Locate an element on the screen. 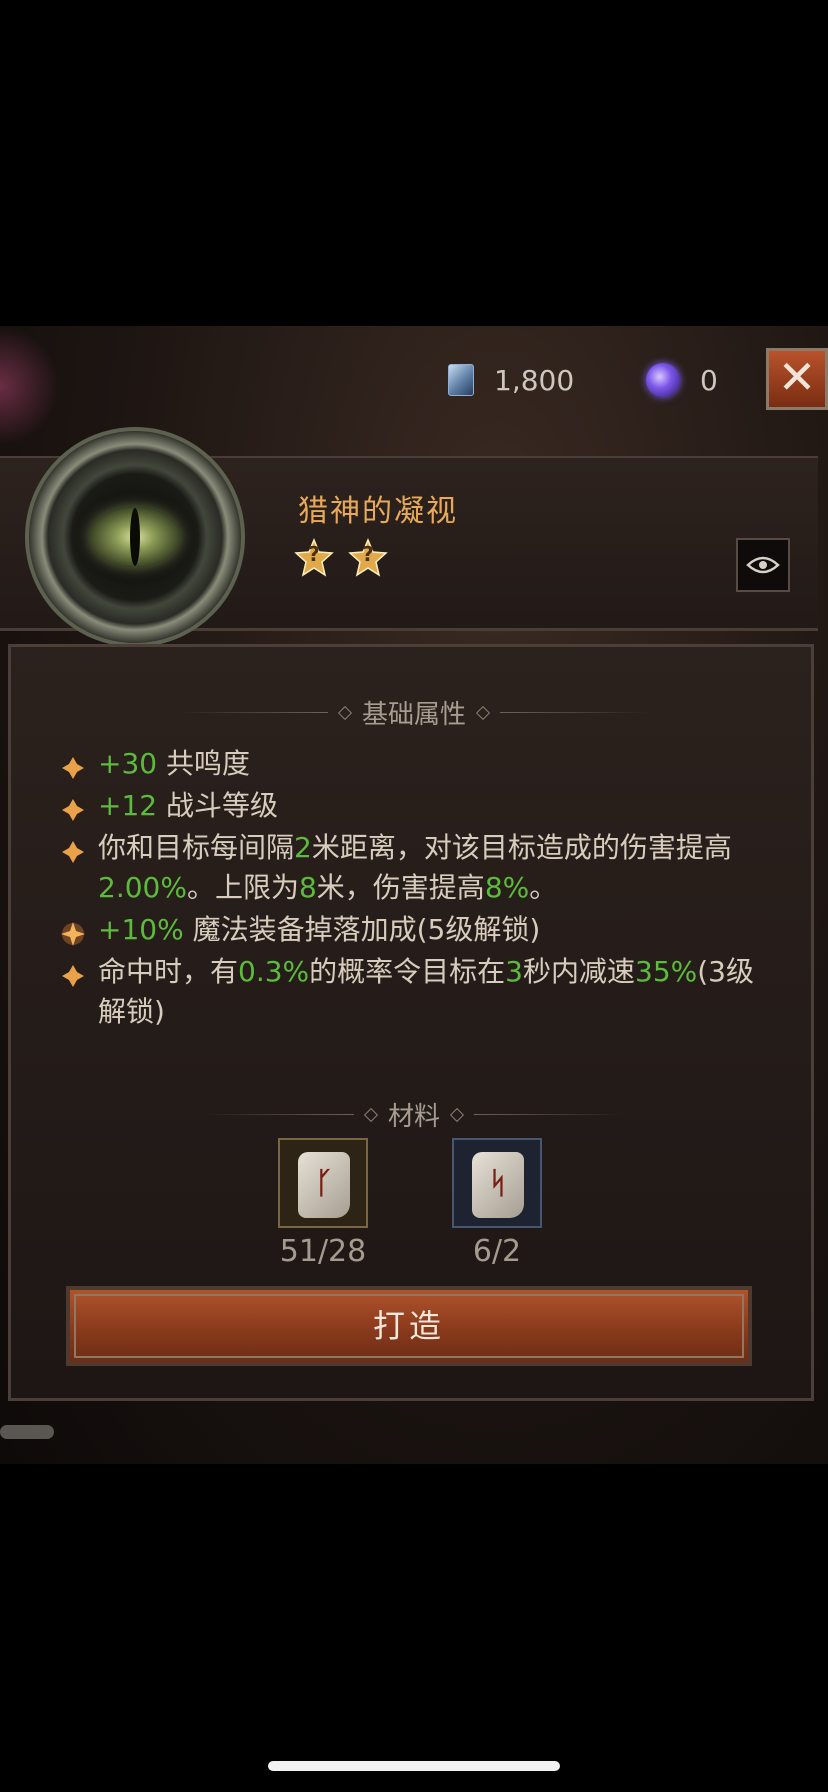 The width and height of the screenshot is (828, 1792). eye-pupil-icon is located at coordinates (135, 537).